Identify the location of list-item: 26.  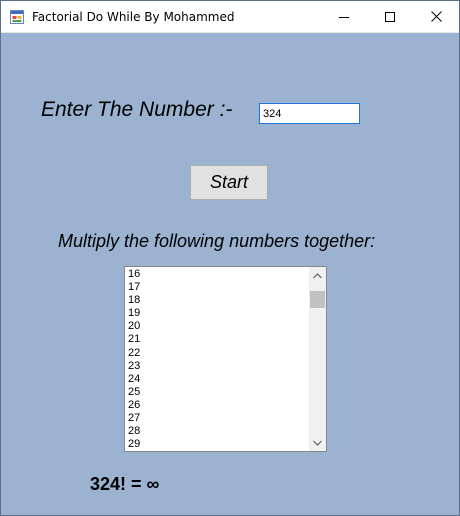
(218, 405).